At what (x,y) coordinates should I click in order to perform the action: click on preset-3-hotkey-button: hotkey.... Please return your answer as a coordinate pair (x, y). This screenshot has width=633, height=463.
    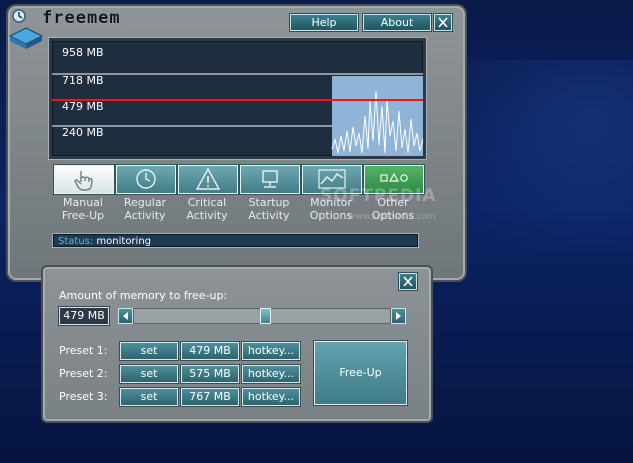
    Looking at the image, I should click on (271, 397).